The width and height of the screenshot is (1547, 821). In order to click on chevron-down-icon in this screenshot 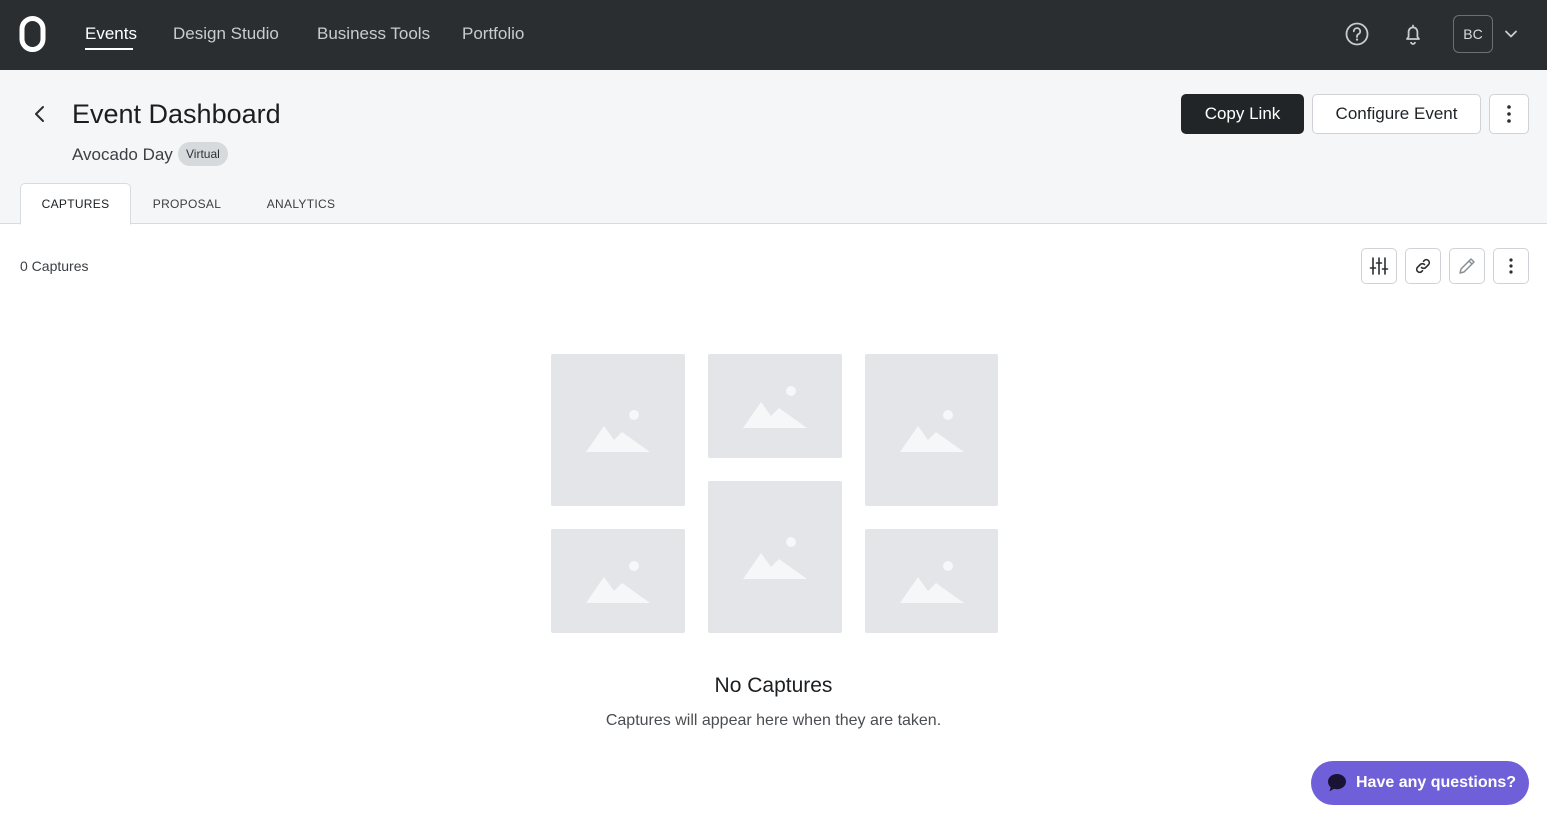, I will do `click(1511, 34)`.